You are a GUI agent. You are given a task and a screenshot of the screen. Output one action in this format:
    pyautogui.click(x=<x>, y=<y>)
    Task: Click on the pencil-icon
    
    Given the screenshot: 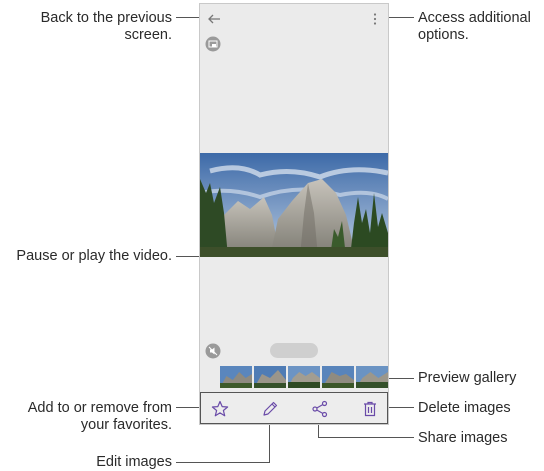 What is the action you would take?
    pyautogui.click(x=270, y=408)
    